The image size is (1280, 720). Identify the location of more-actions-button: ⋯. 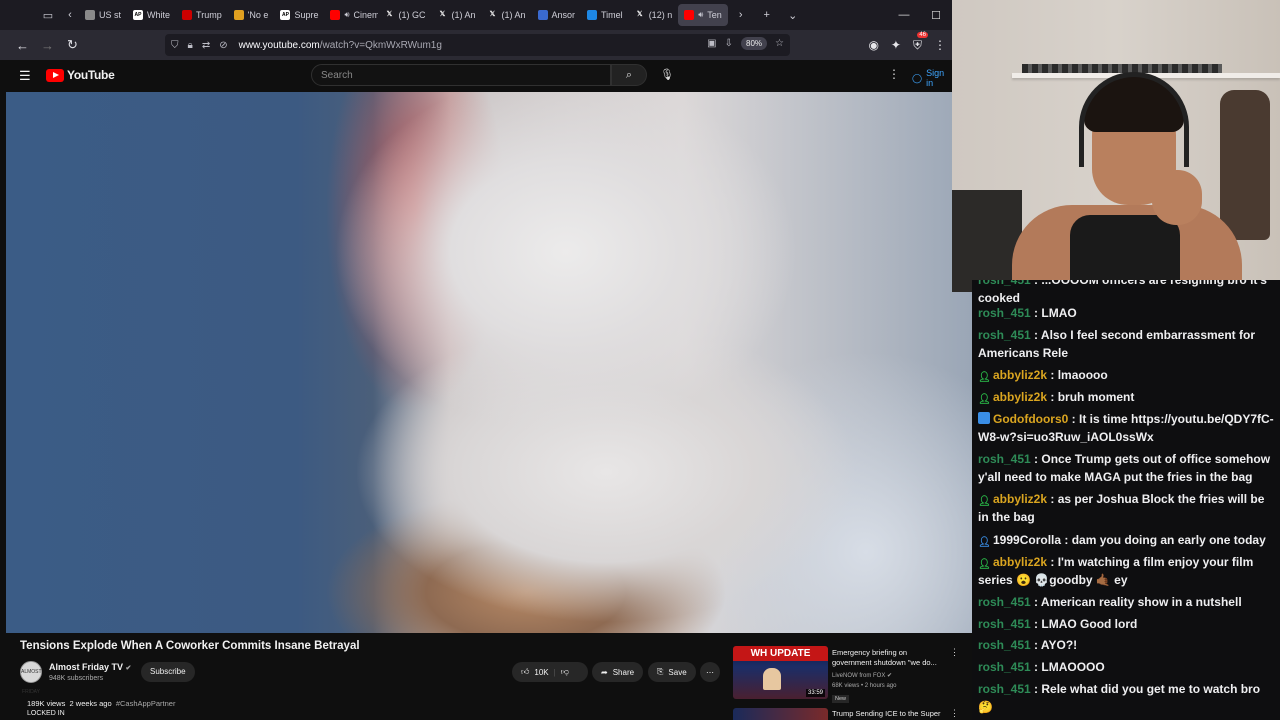
(710, 672).